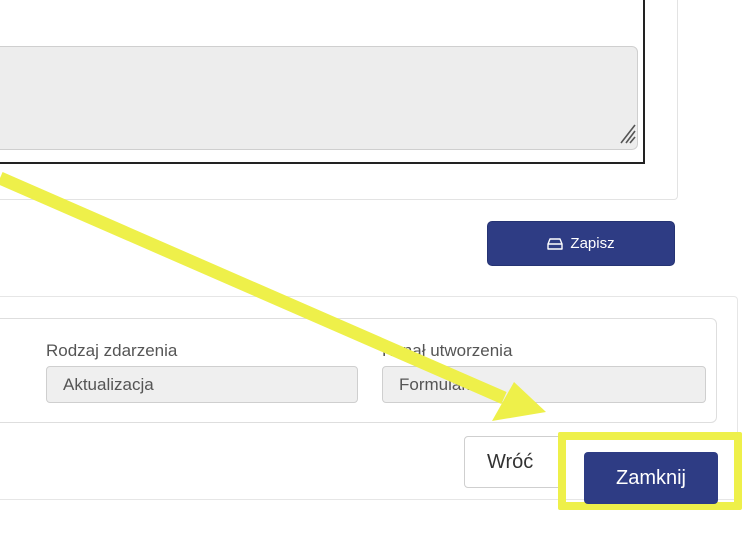  Describe the element at coordinates (592, 243) in the screenshot. I see `save-button-label: Zapisz` at that location.